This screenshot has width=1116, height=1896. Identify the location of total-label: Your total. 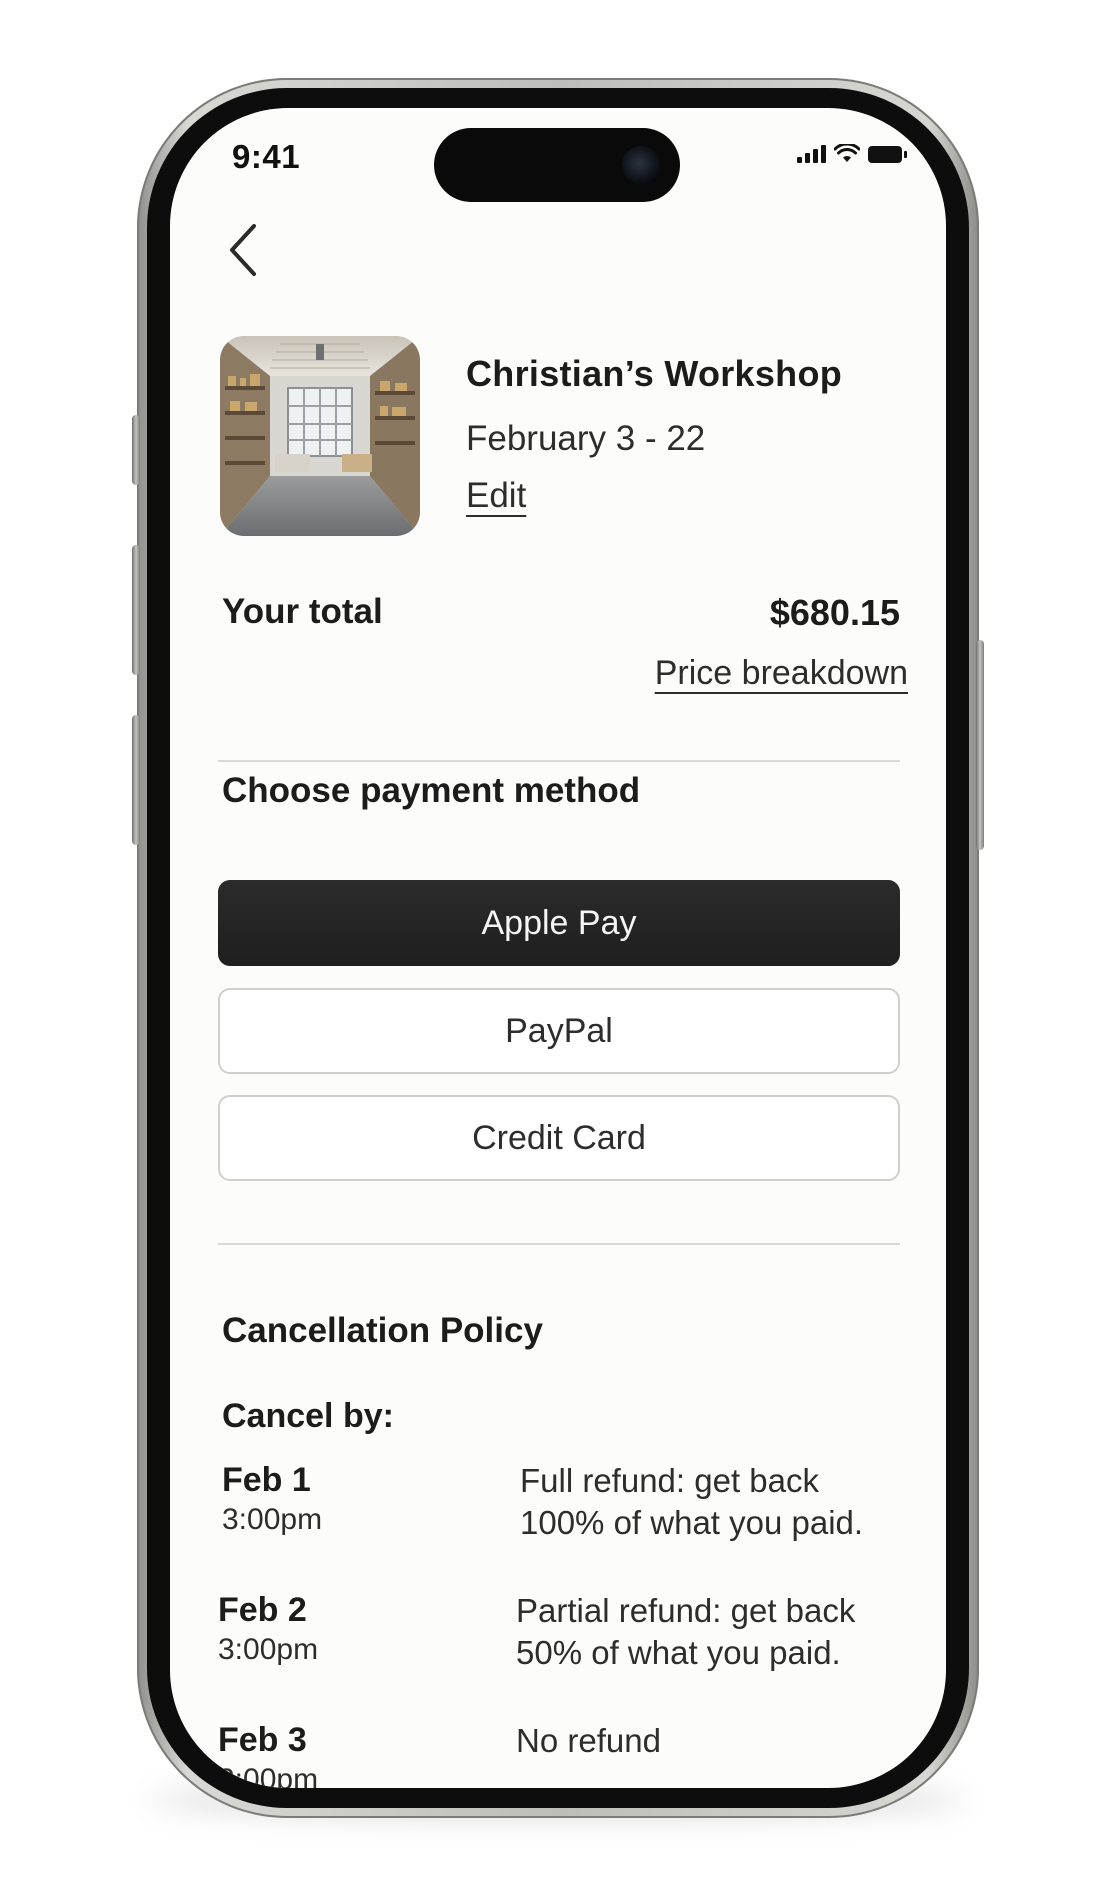
(302, 611).